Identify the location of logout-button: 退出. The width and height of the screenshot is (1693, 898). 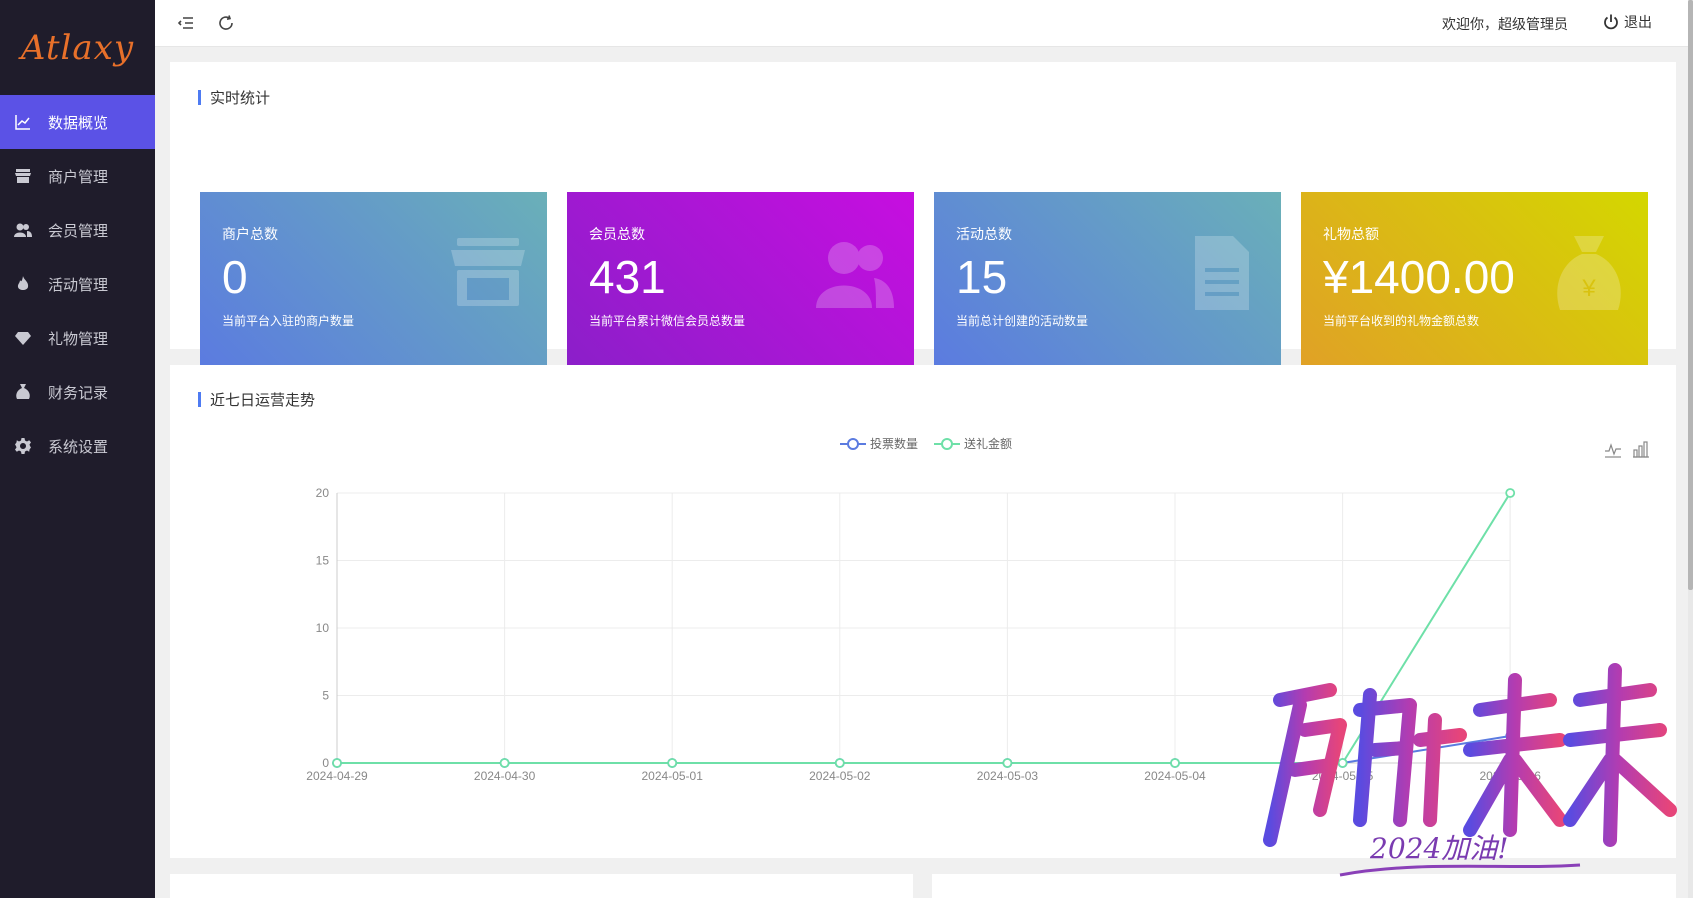
(1627, 22).